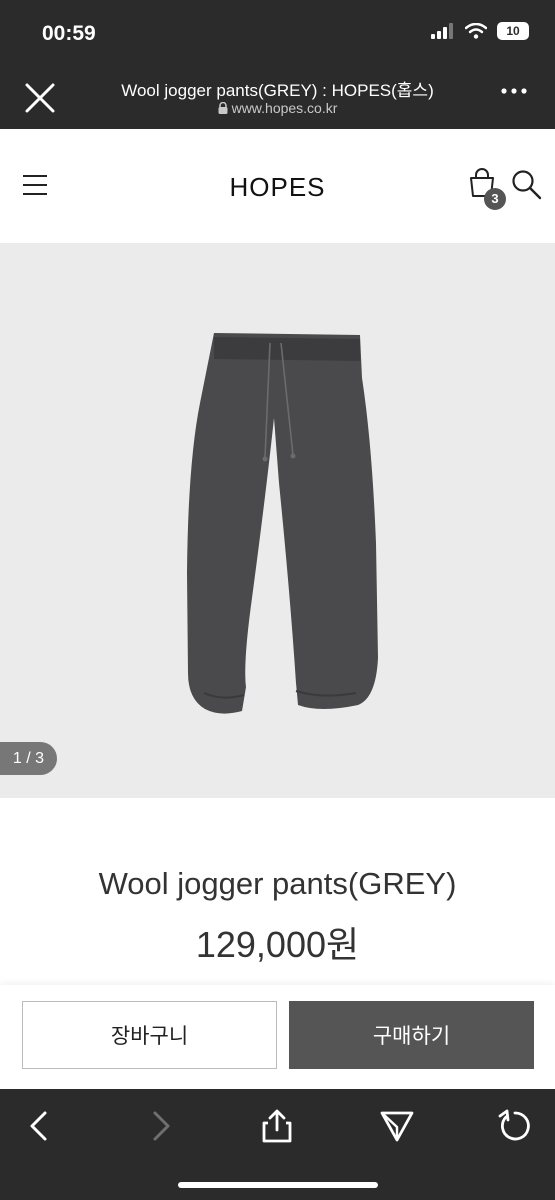  Describe the element at coordinates (284, 108) in the screenshot. I see `domain-text: www.hopes.co.kr` at that location.